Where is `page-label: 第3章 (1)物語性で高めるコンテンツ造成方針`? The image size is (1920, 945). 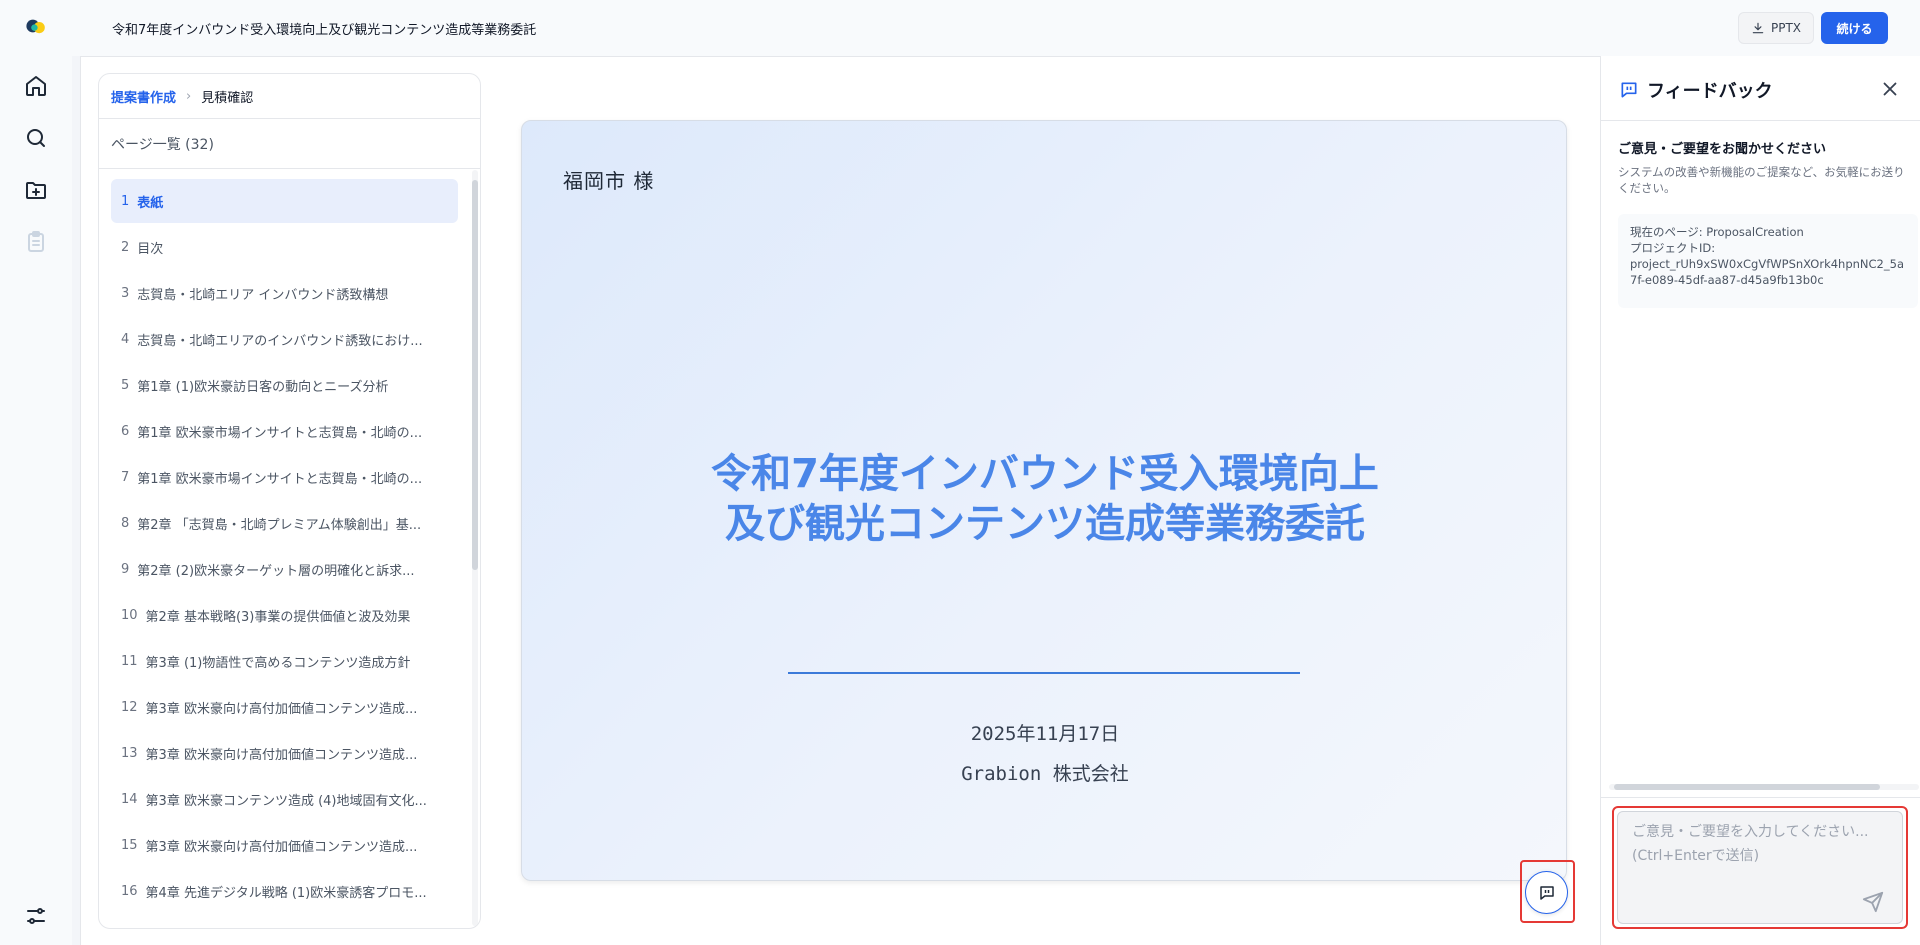
page-label: 第3章 (1)物語性で高めるコンテンツ造成方針 is located at coordinates (278, 663).